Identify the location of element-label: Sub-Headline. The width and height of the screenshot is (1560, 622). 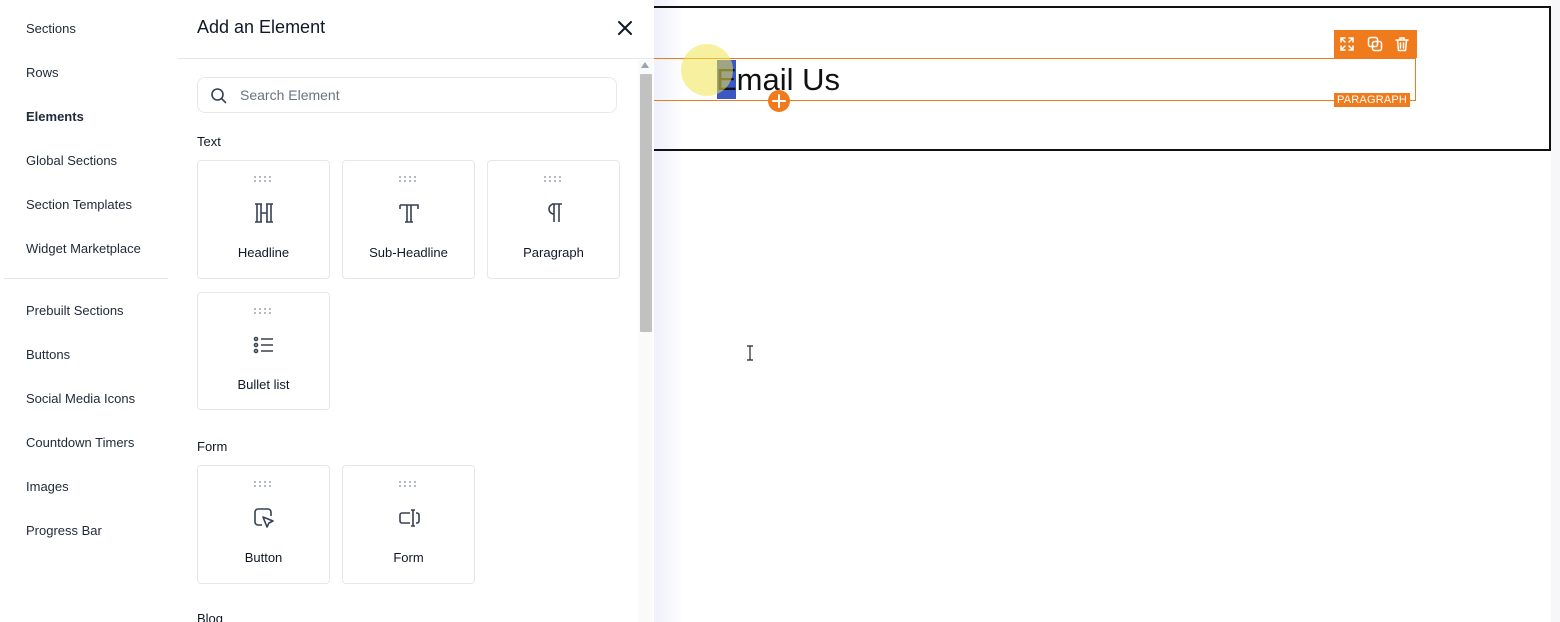
(408, 252).